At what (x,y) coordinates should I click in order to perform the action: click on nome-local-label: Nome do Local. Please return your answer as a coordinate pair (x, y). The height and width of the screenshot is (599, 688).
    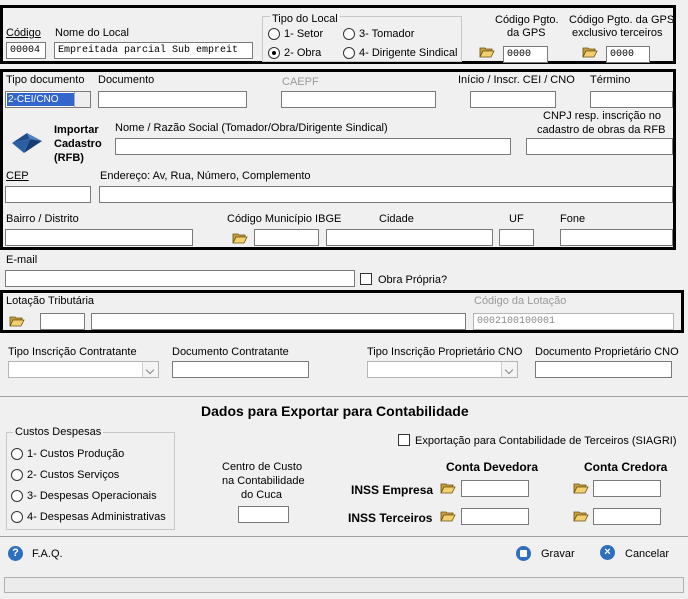
    Looking at the image, I should click on (92, 33).